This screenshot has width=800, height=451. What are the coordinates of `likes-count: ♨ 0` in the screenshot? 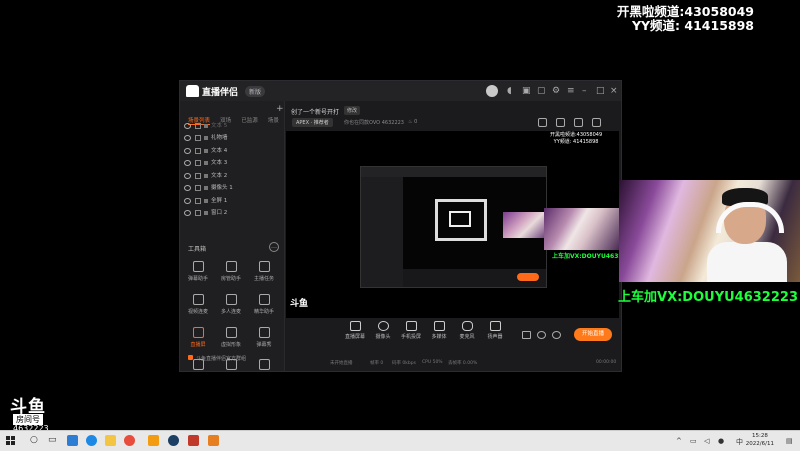 It's located at (413, 122).